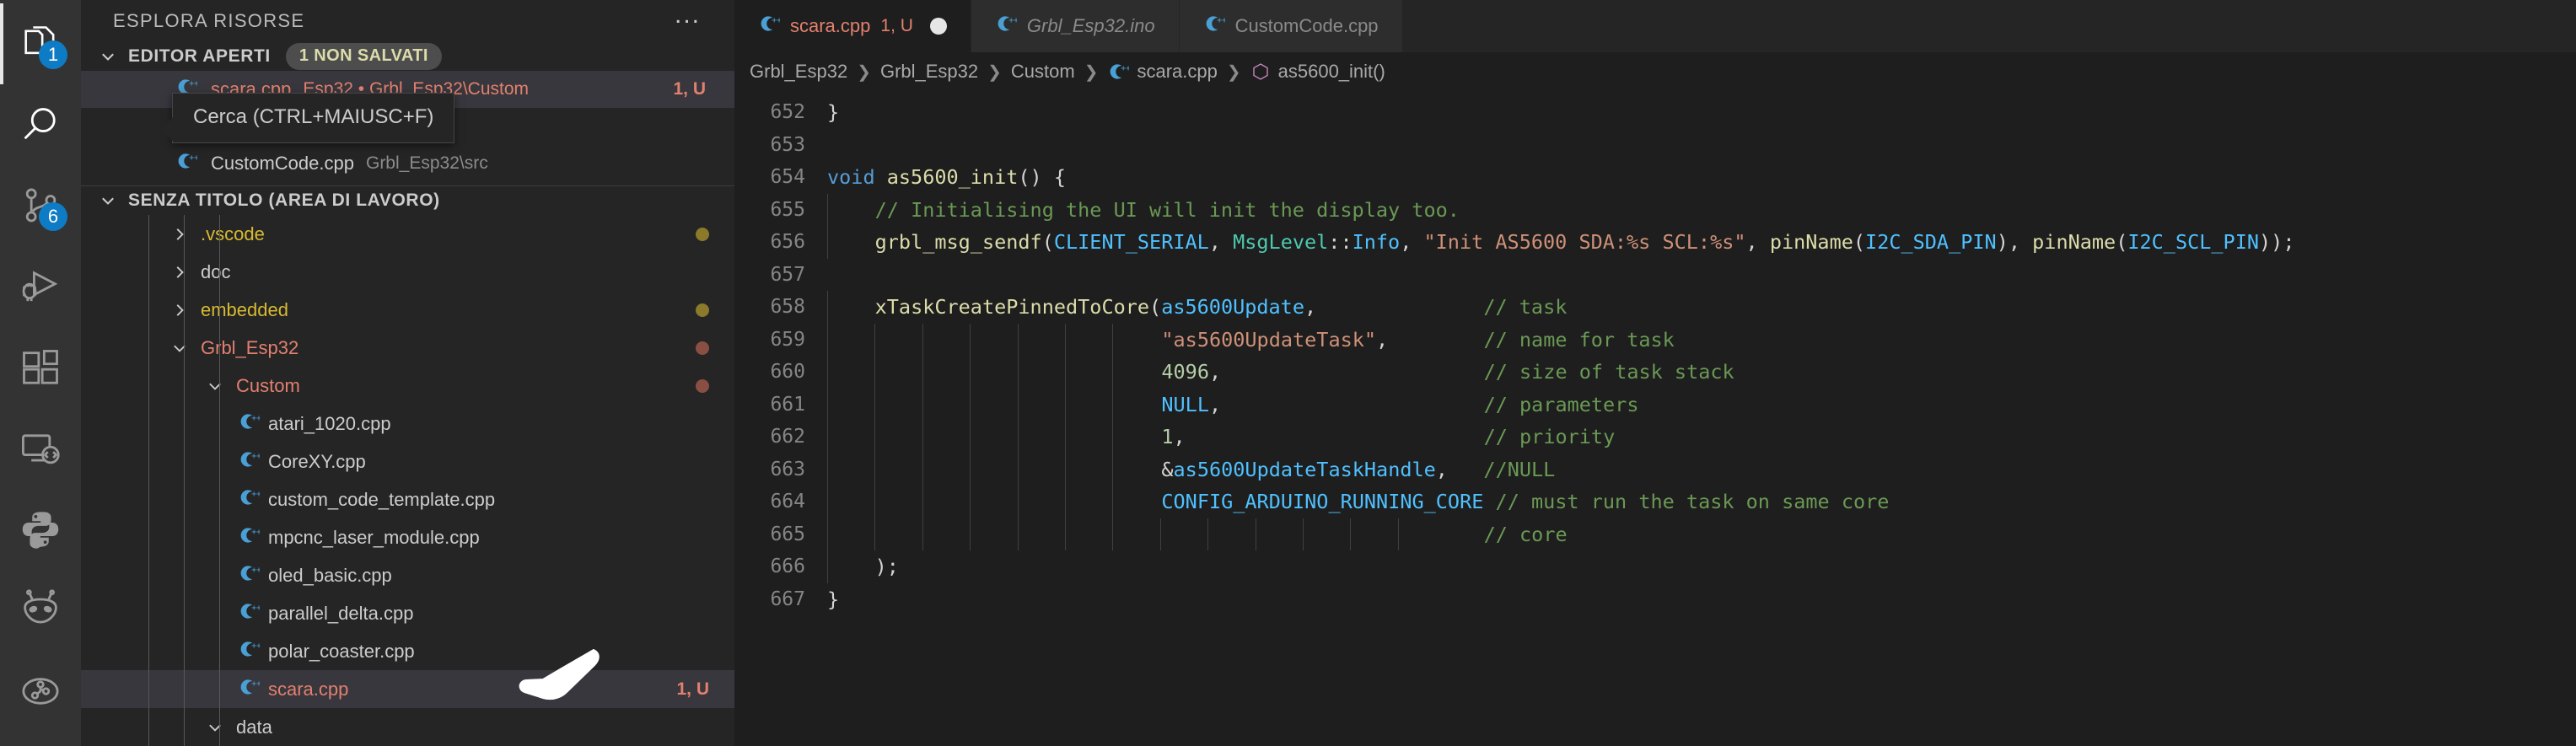 The image size is (2576, 746). What do you see at coordinates (209, 20) in the screenshot?
I see `sidebar-title: ESPLORA RISORSE` at bounding box center [209, 20].